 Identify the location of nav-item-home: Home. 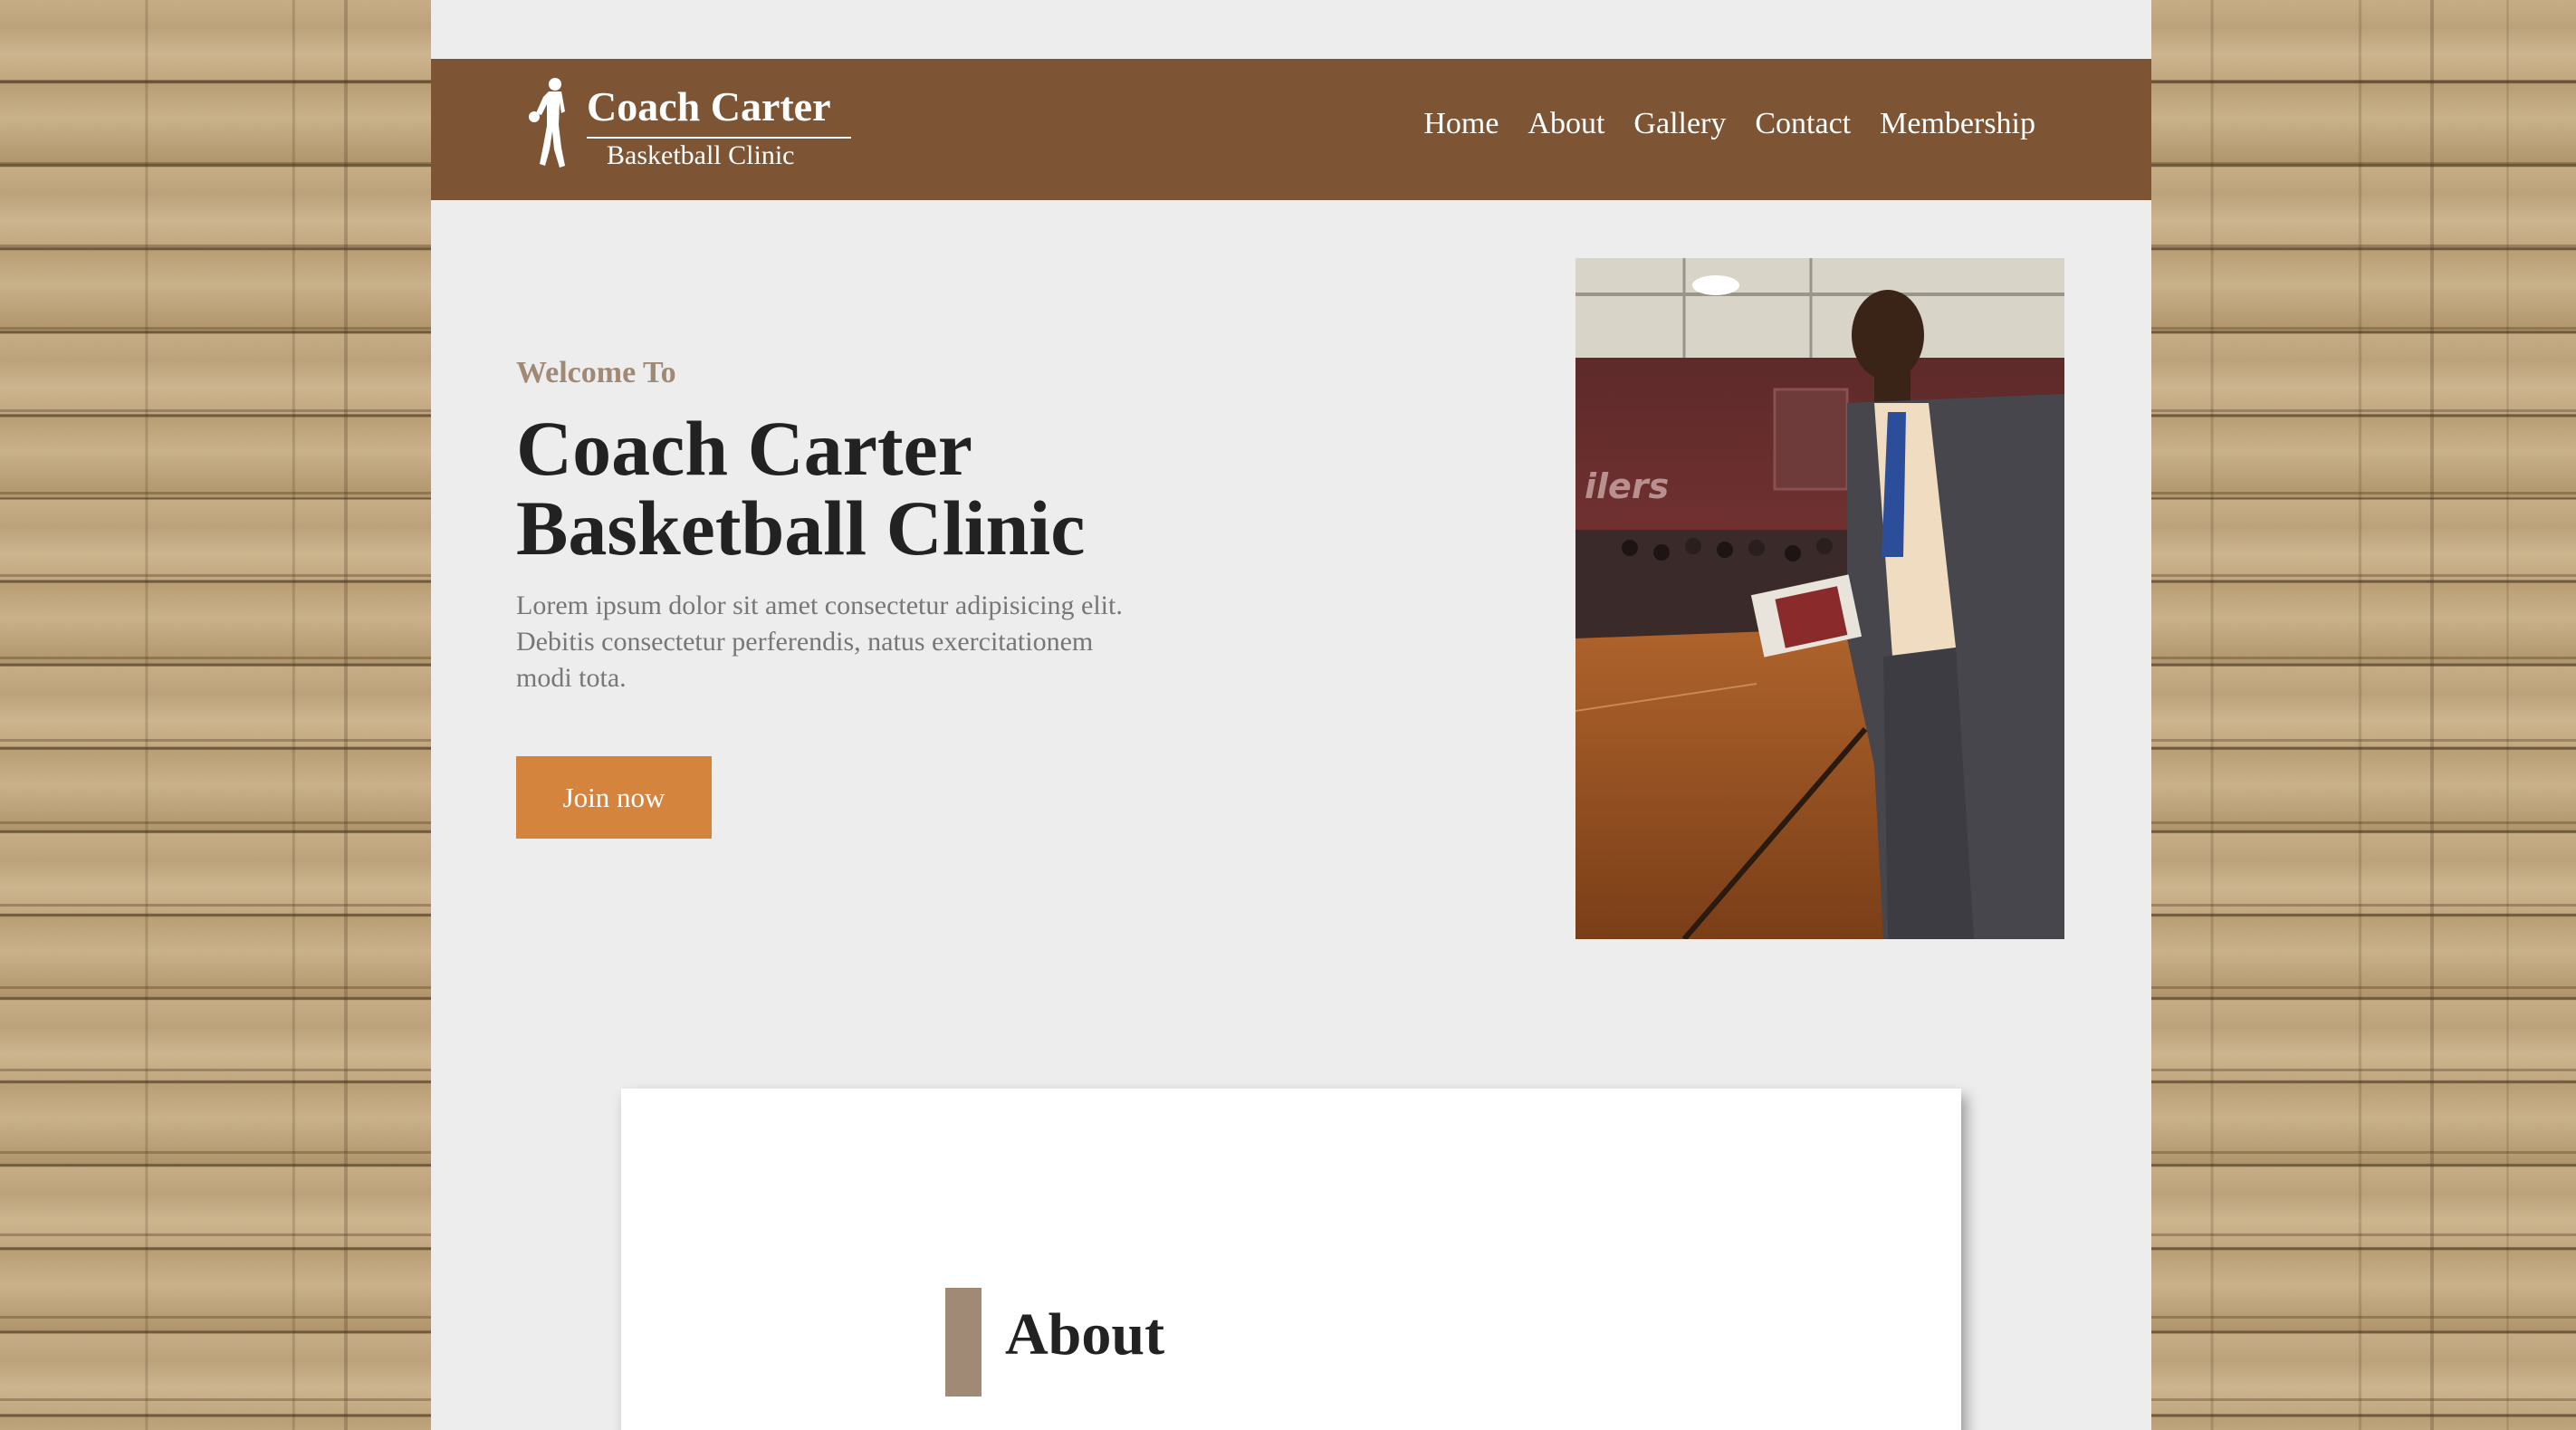
(1461, 124).